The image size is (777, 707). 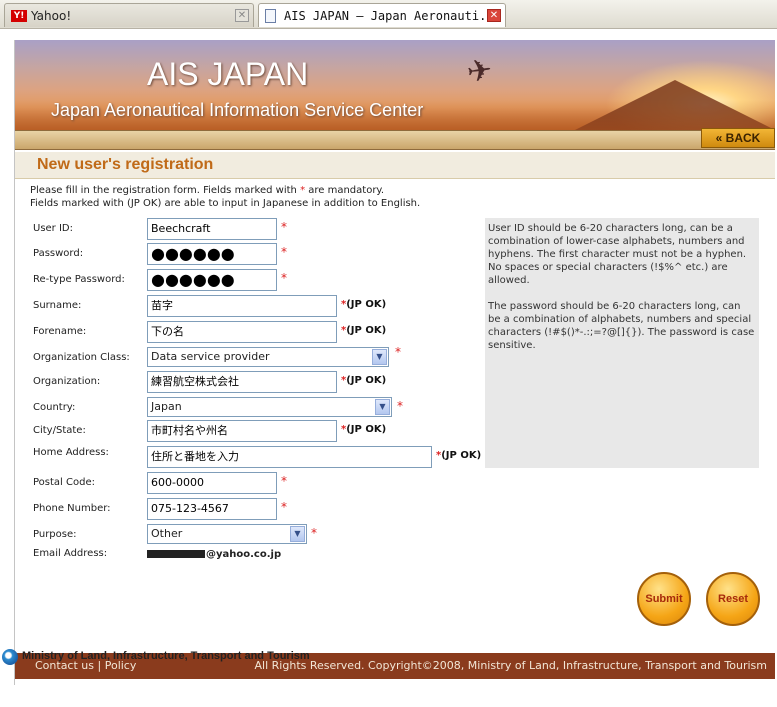 I want to click on purpose-label: Purpose:, so click(x=55, y=534).